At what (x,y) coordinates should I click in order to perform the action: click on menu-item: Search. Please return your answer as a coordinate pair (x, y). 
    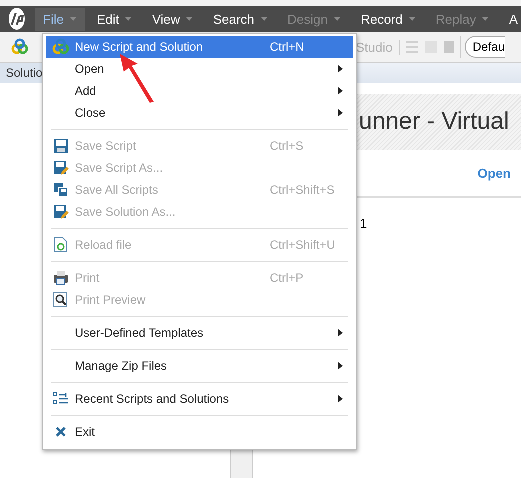
    Looking at the image, I should click on (240, 19).